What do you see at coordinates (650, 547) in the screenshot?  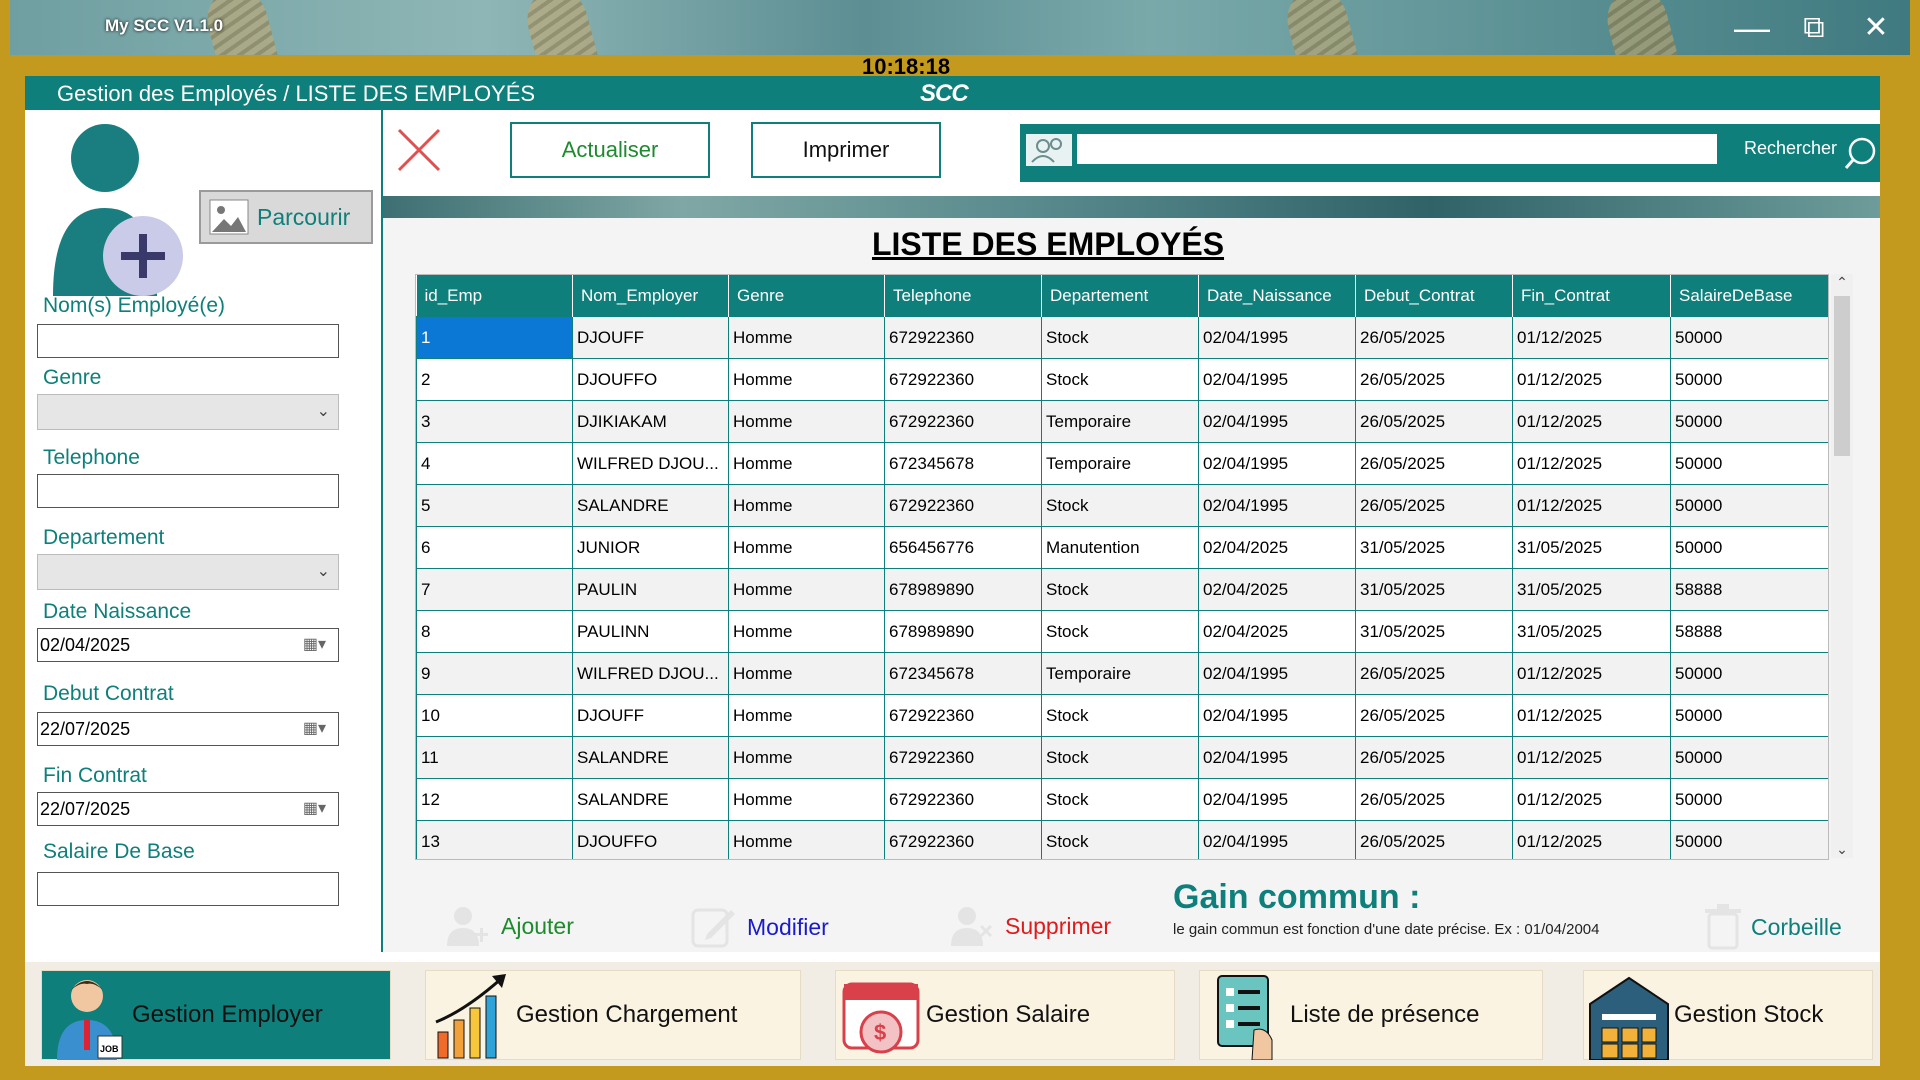 I see `table-cell: JUNIOR` at bounding box center [650, 547].